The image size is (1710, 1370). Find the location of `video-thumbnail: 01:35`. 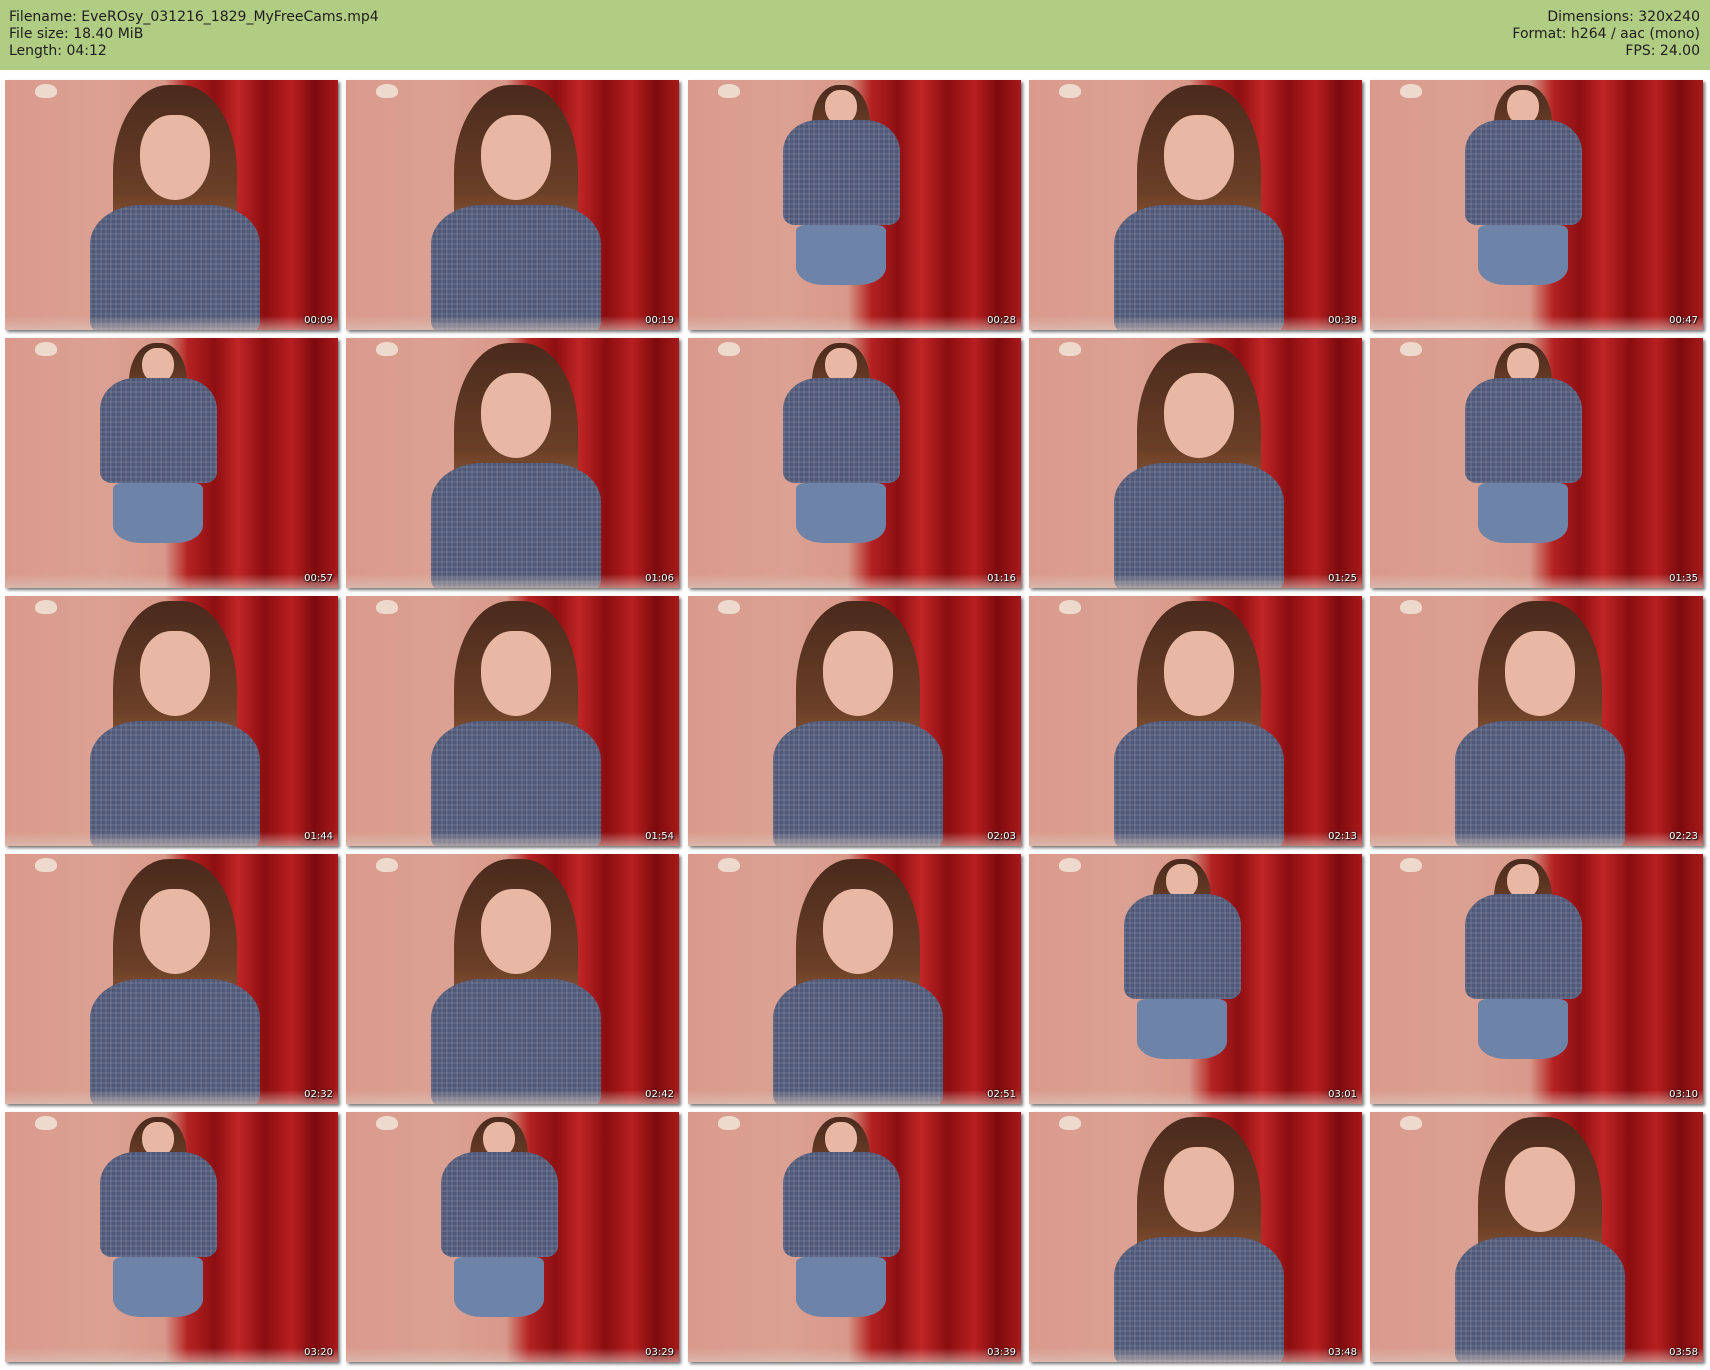

video-thumbnail: 01:35 is located at coordinates (1536, 463).